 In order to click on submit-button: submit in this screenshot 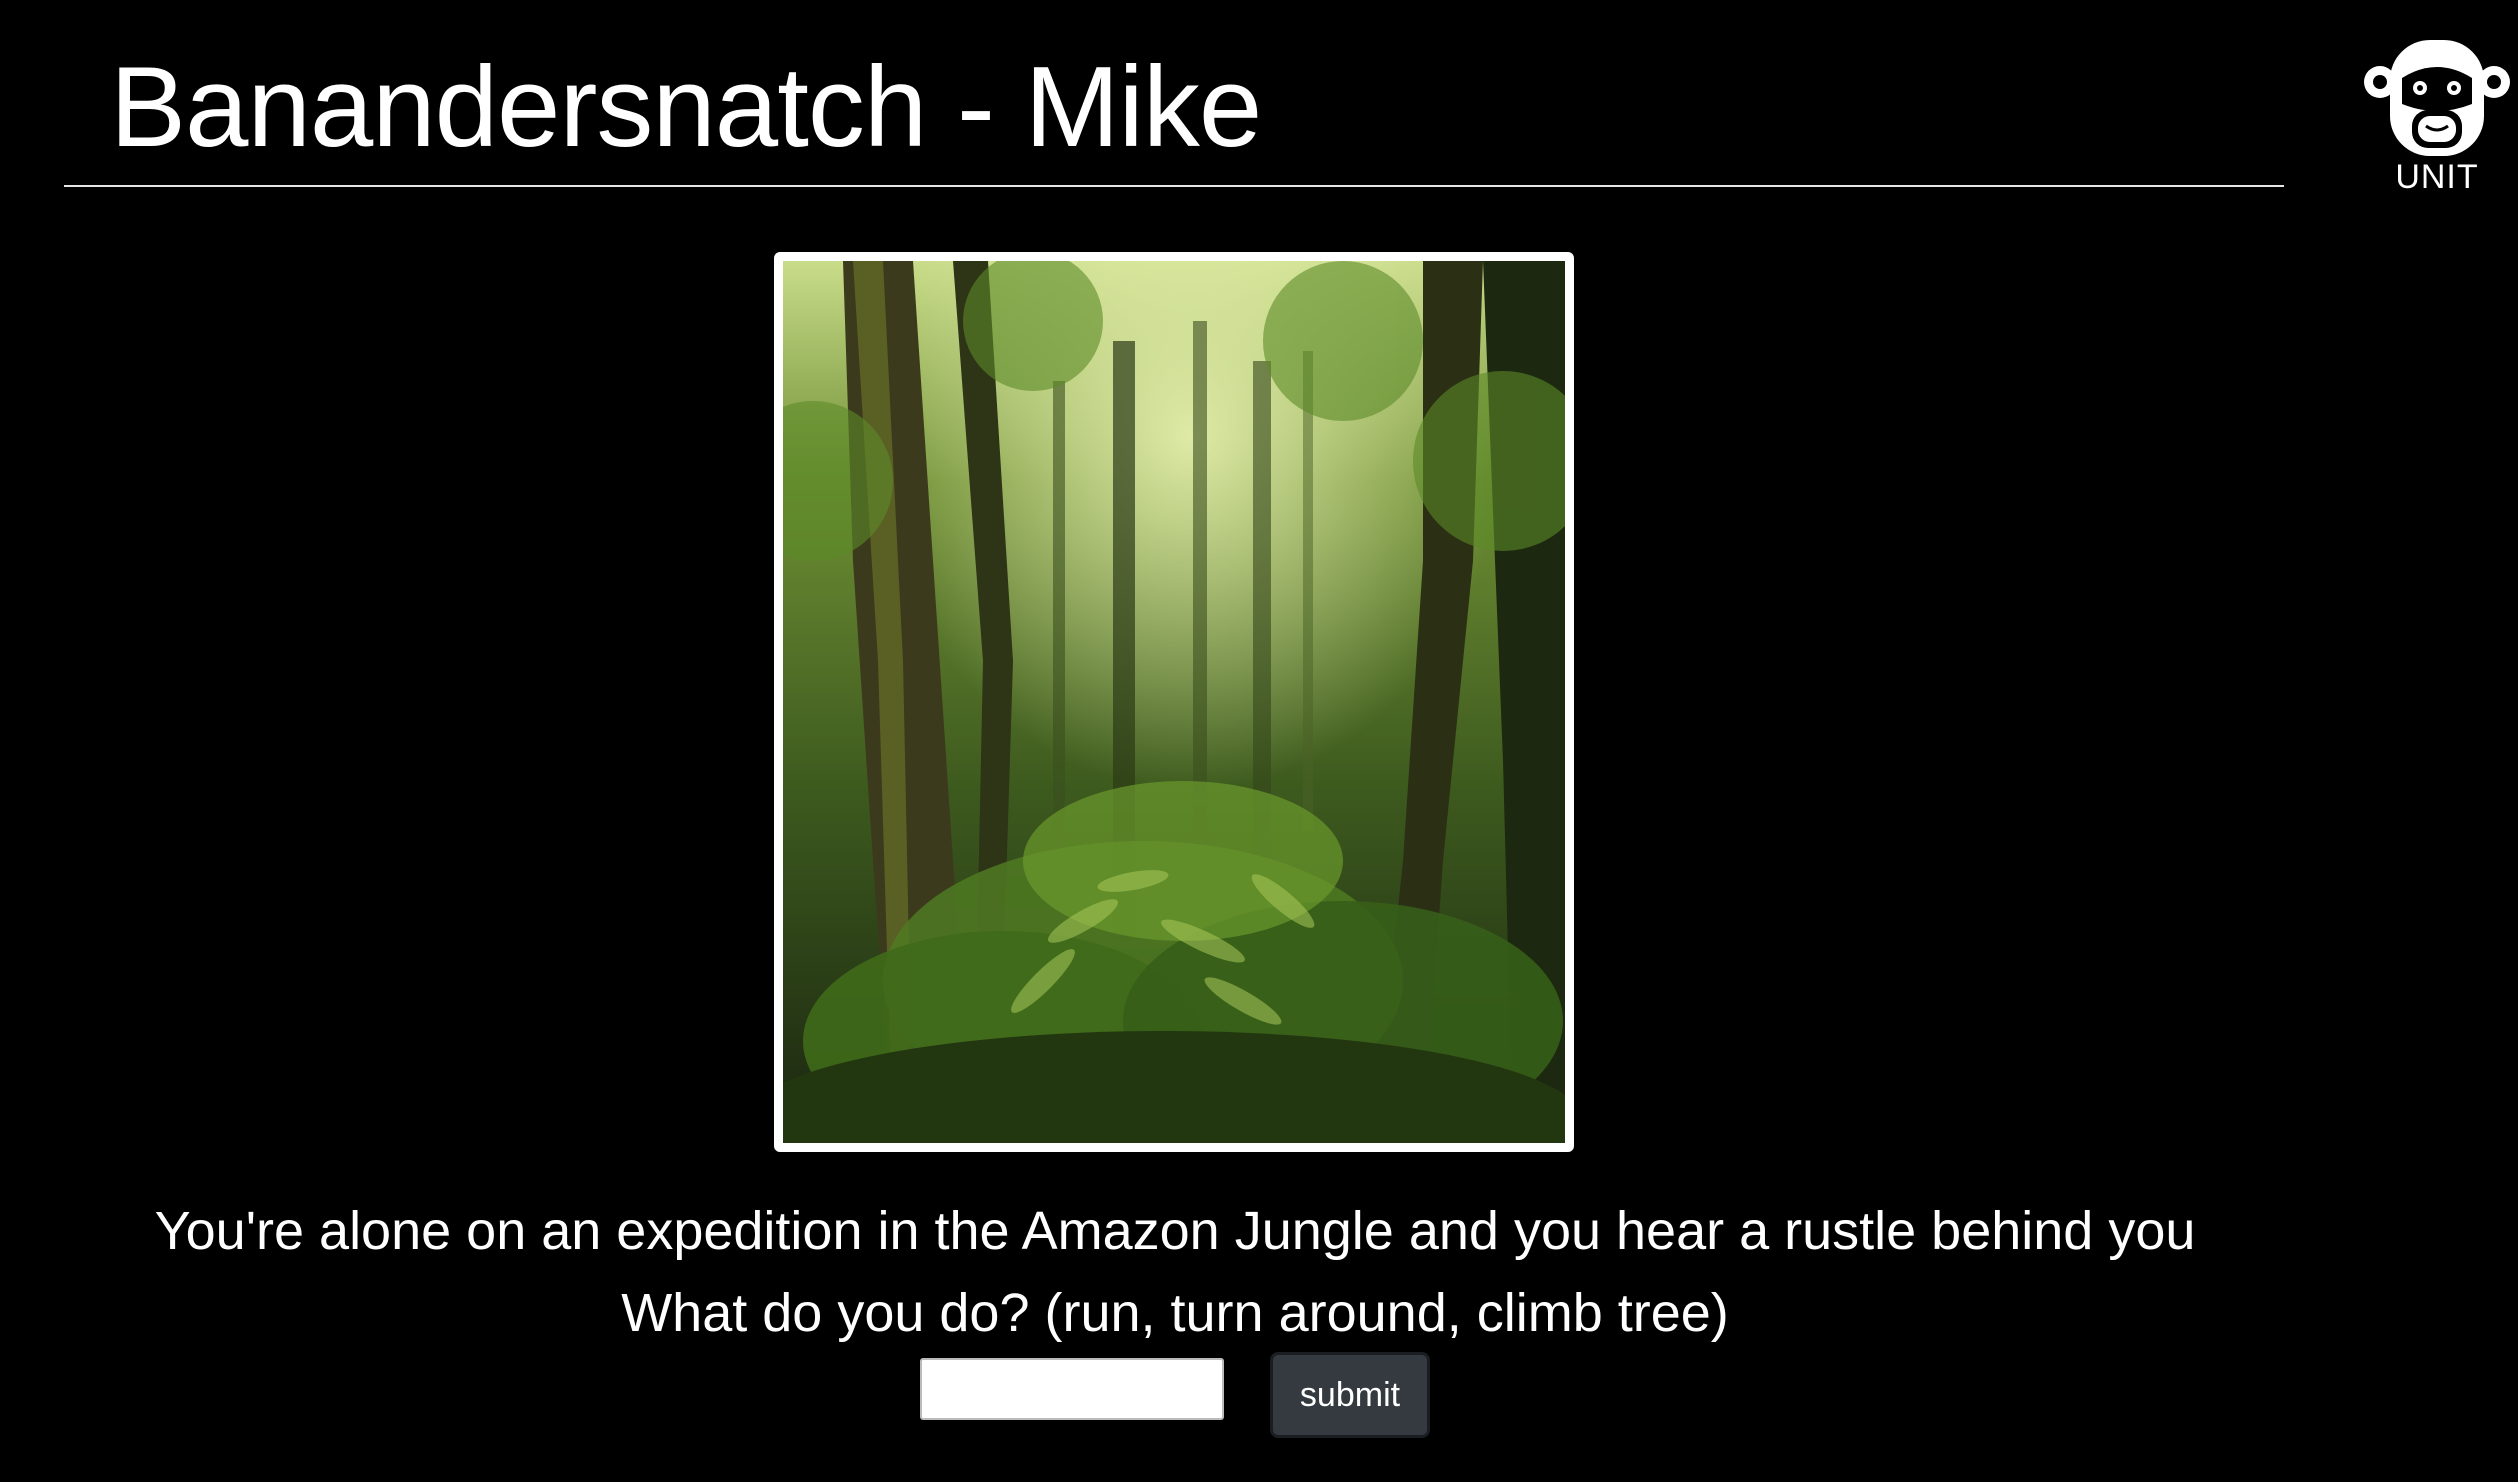, I will do `click(1350, 1395)`.